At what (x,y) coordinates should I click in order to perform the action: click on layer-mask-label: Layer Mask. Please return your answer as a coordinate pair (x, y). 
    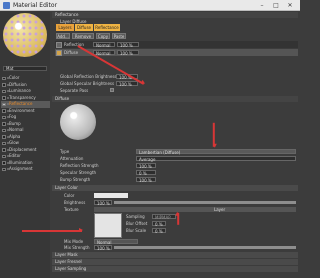
    Looking at the image, I should click on (66, 254).